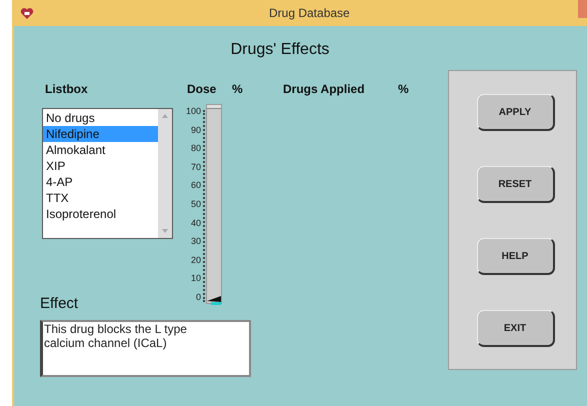 This screenshot has height=406, width=587. What do you see at coordinates (198, 297) in the screenshot?
I see `tick-label: 0` at bounding box center [198, 297].